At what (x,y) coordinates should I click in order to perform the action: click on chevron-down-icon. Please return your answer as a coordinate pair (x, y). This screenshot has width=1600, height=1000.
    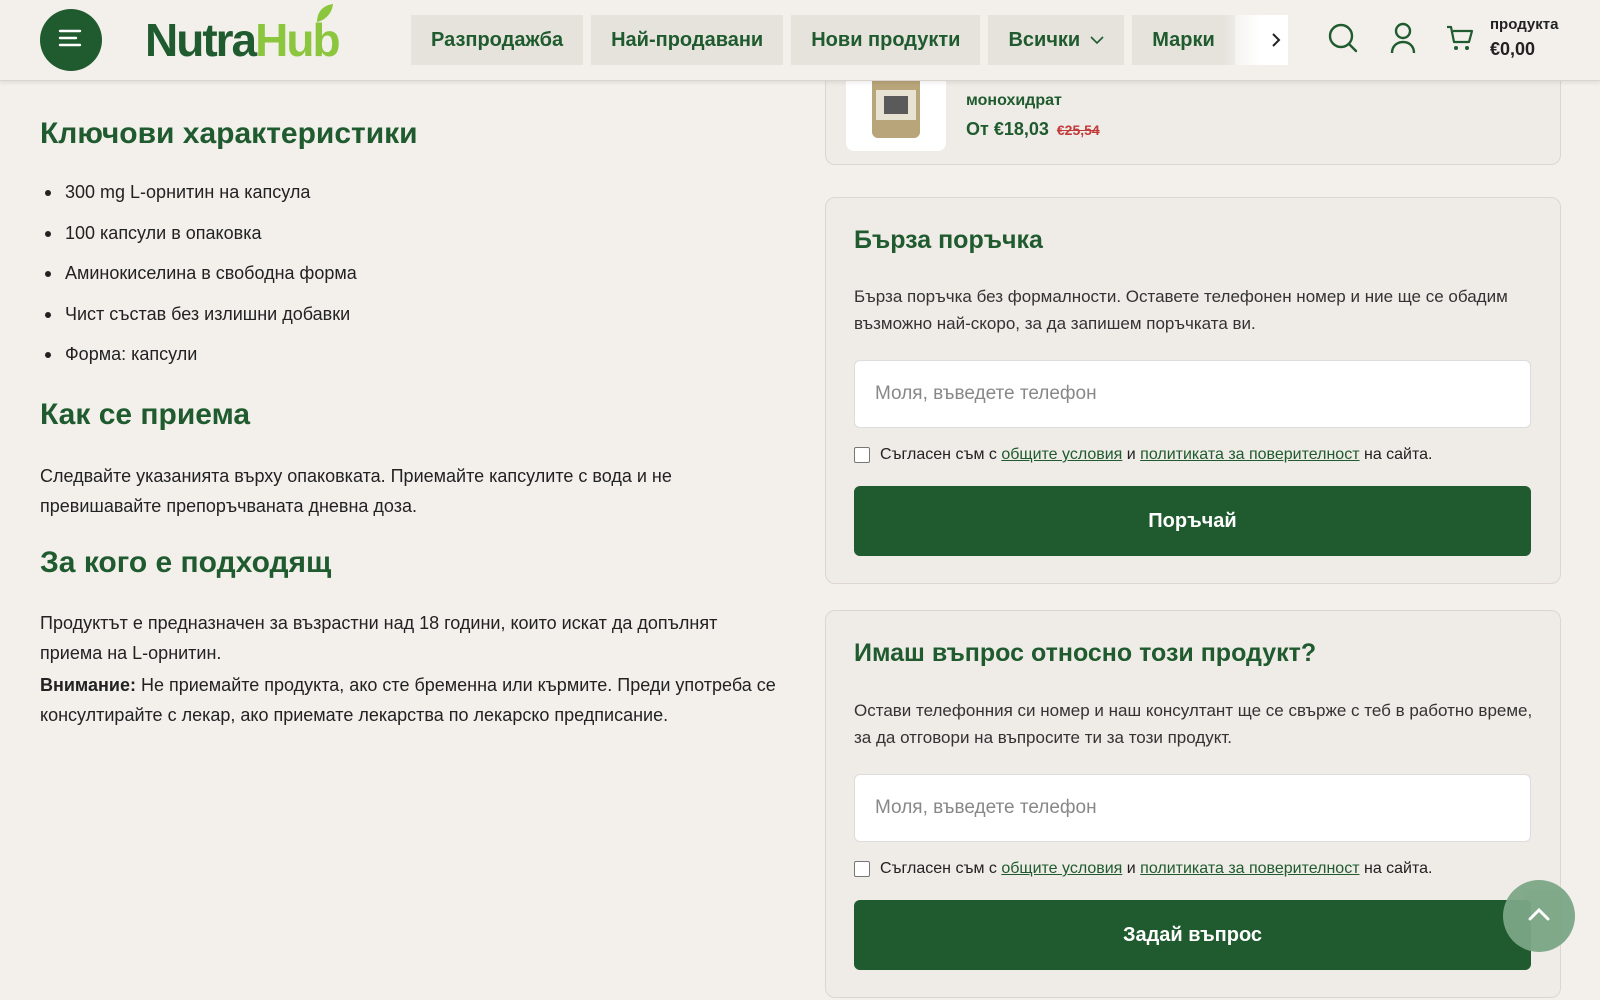
    Looking at the image, I should click on (1097, 40).